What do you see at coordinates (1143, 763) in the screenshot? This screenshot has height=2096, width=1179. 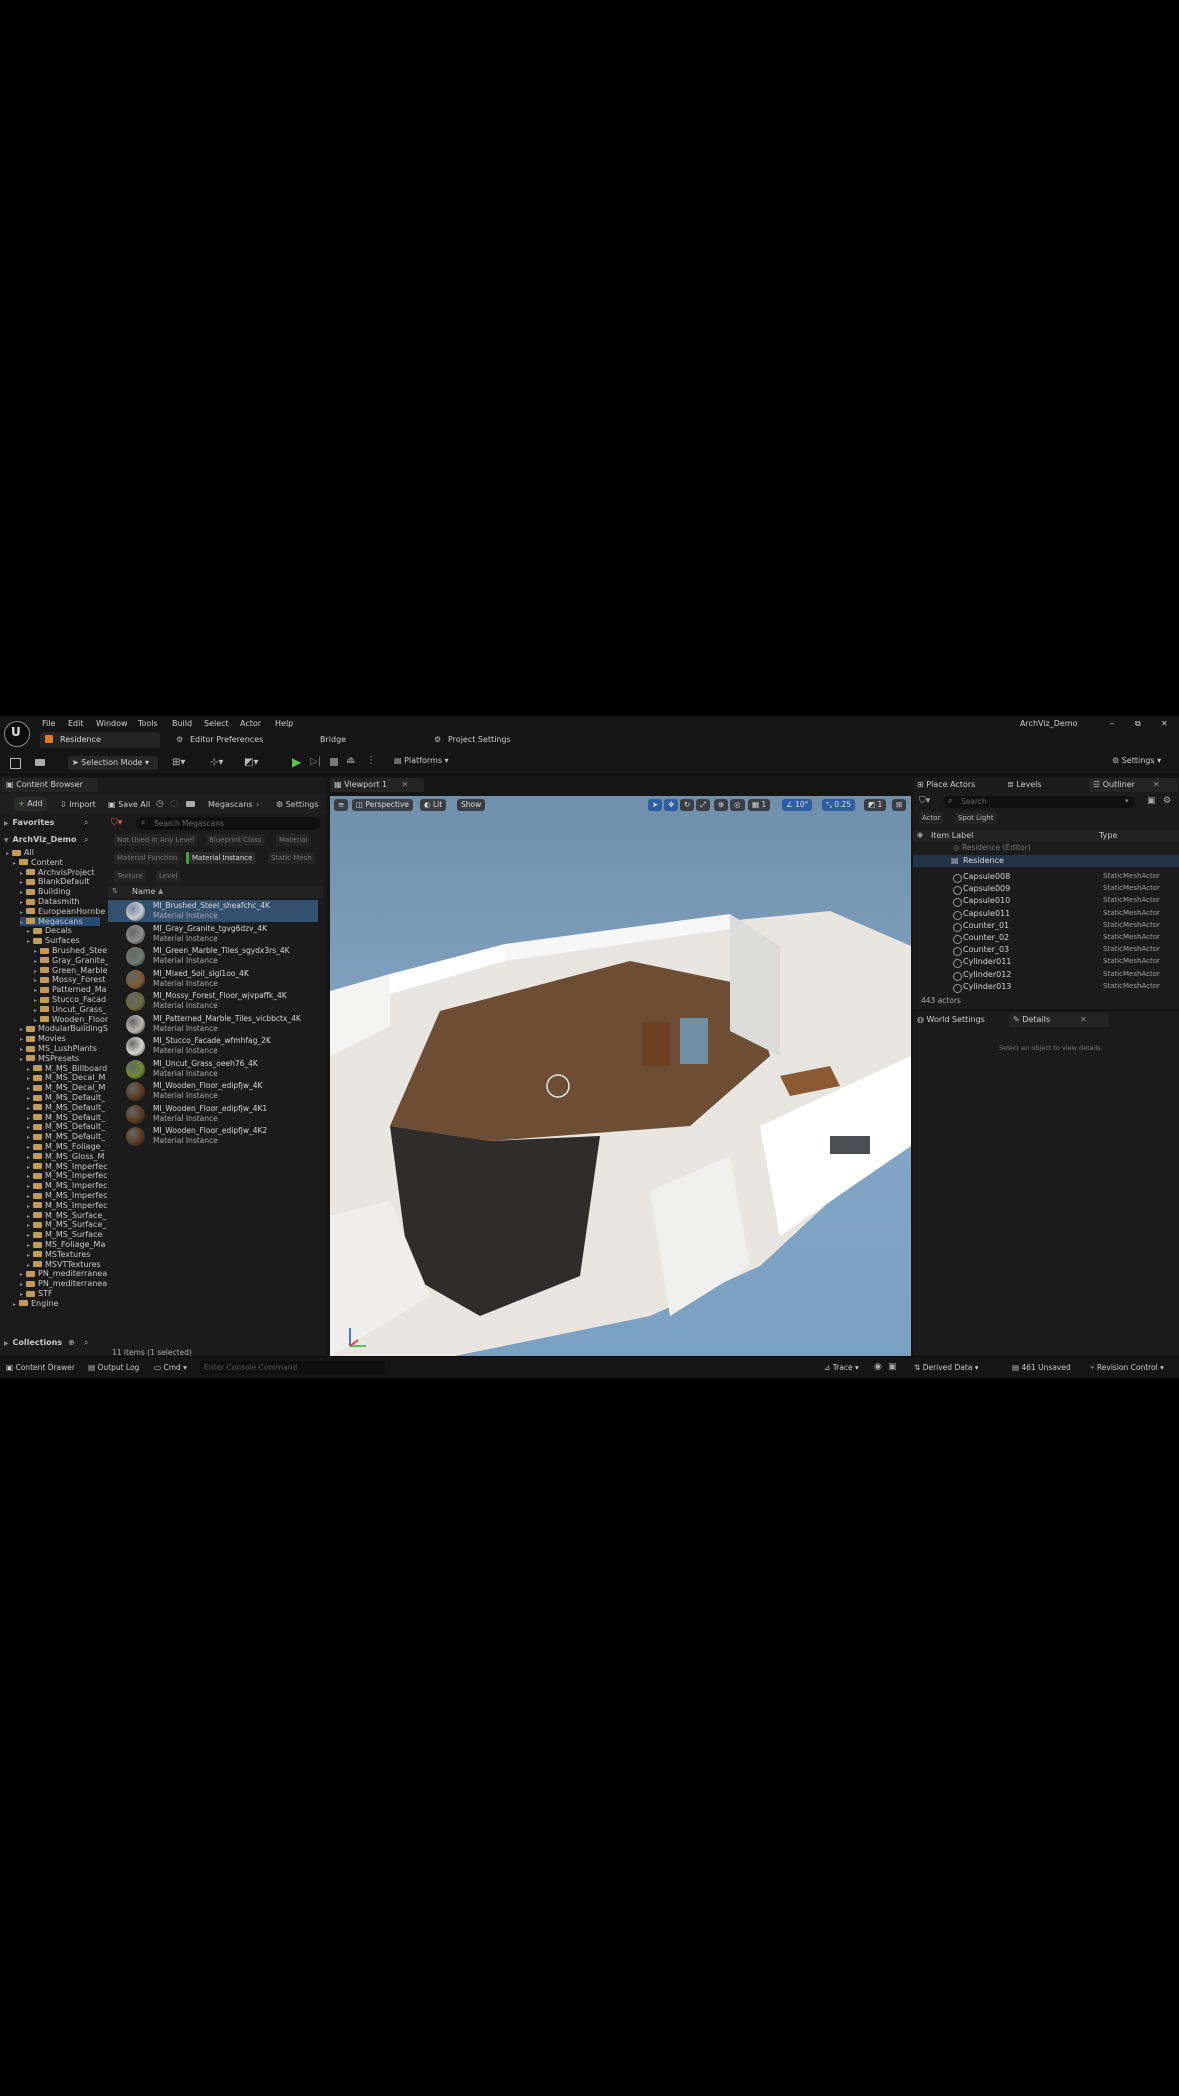 I see `settings-dropdown: ⚙ Settings ▾` at bounding box center [1143, 763].